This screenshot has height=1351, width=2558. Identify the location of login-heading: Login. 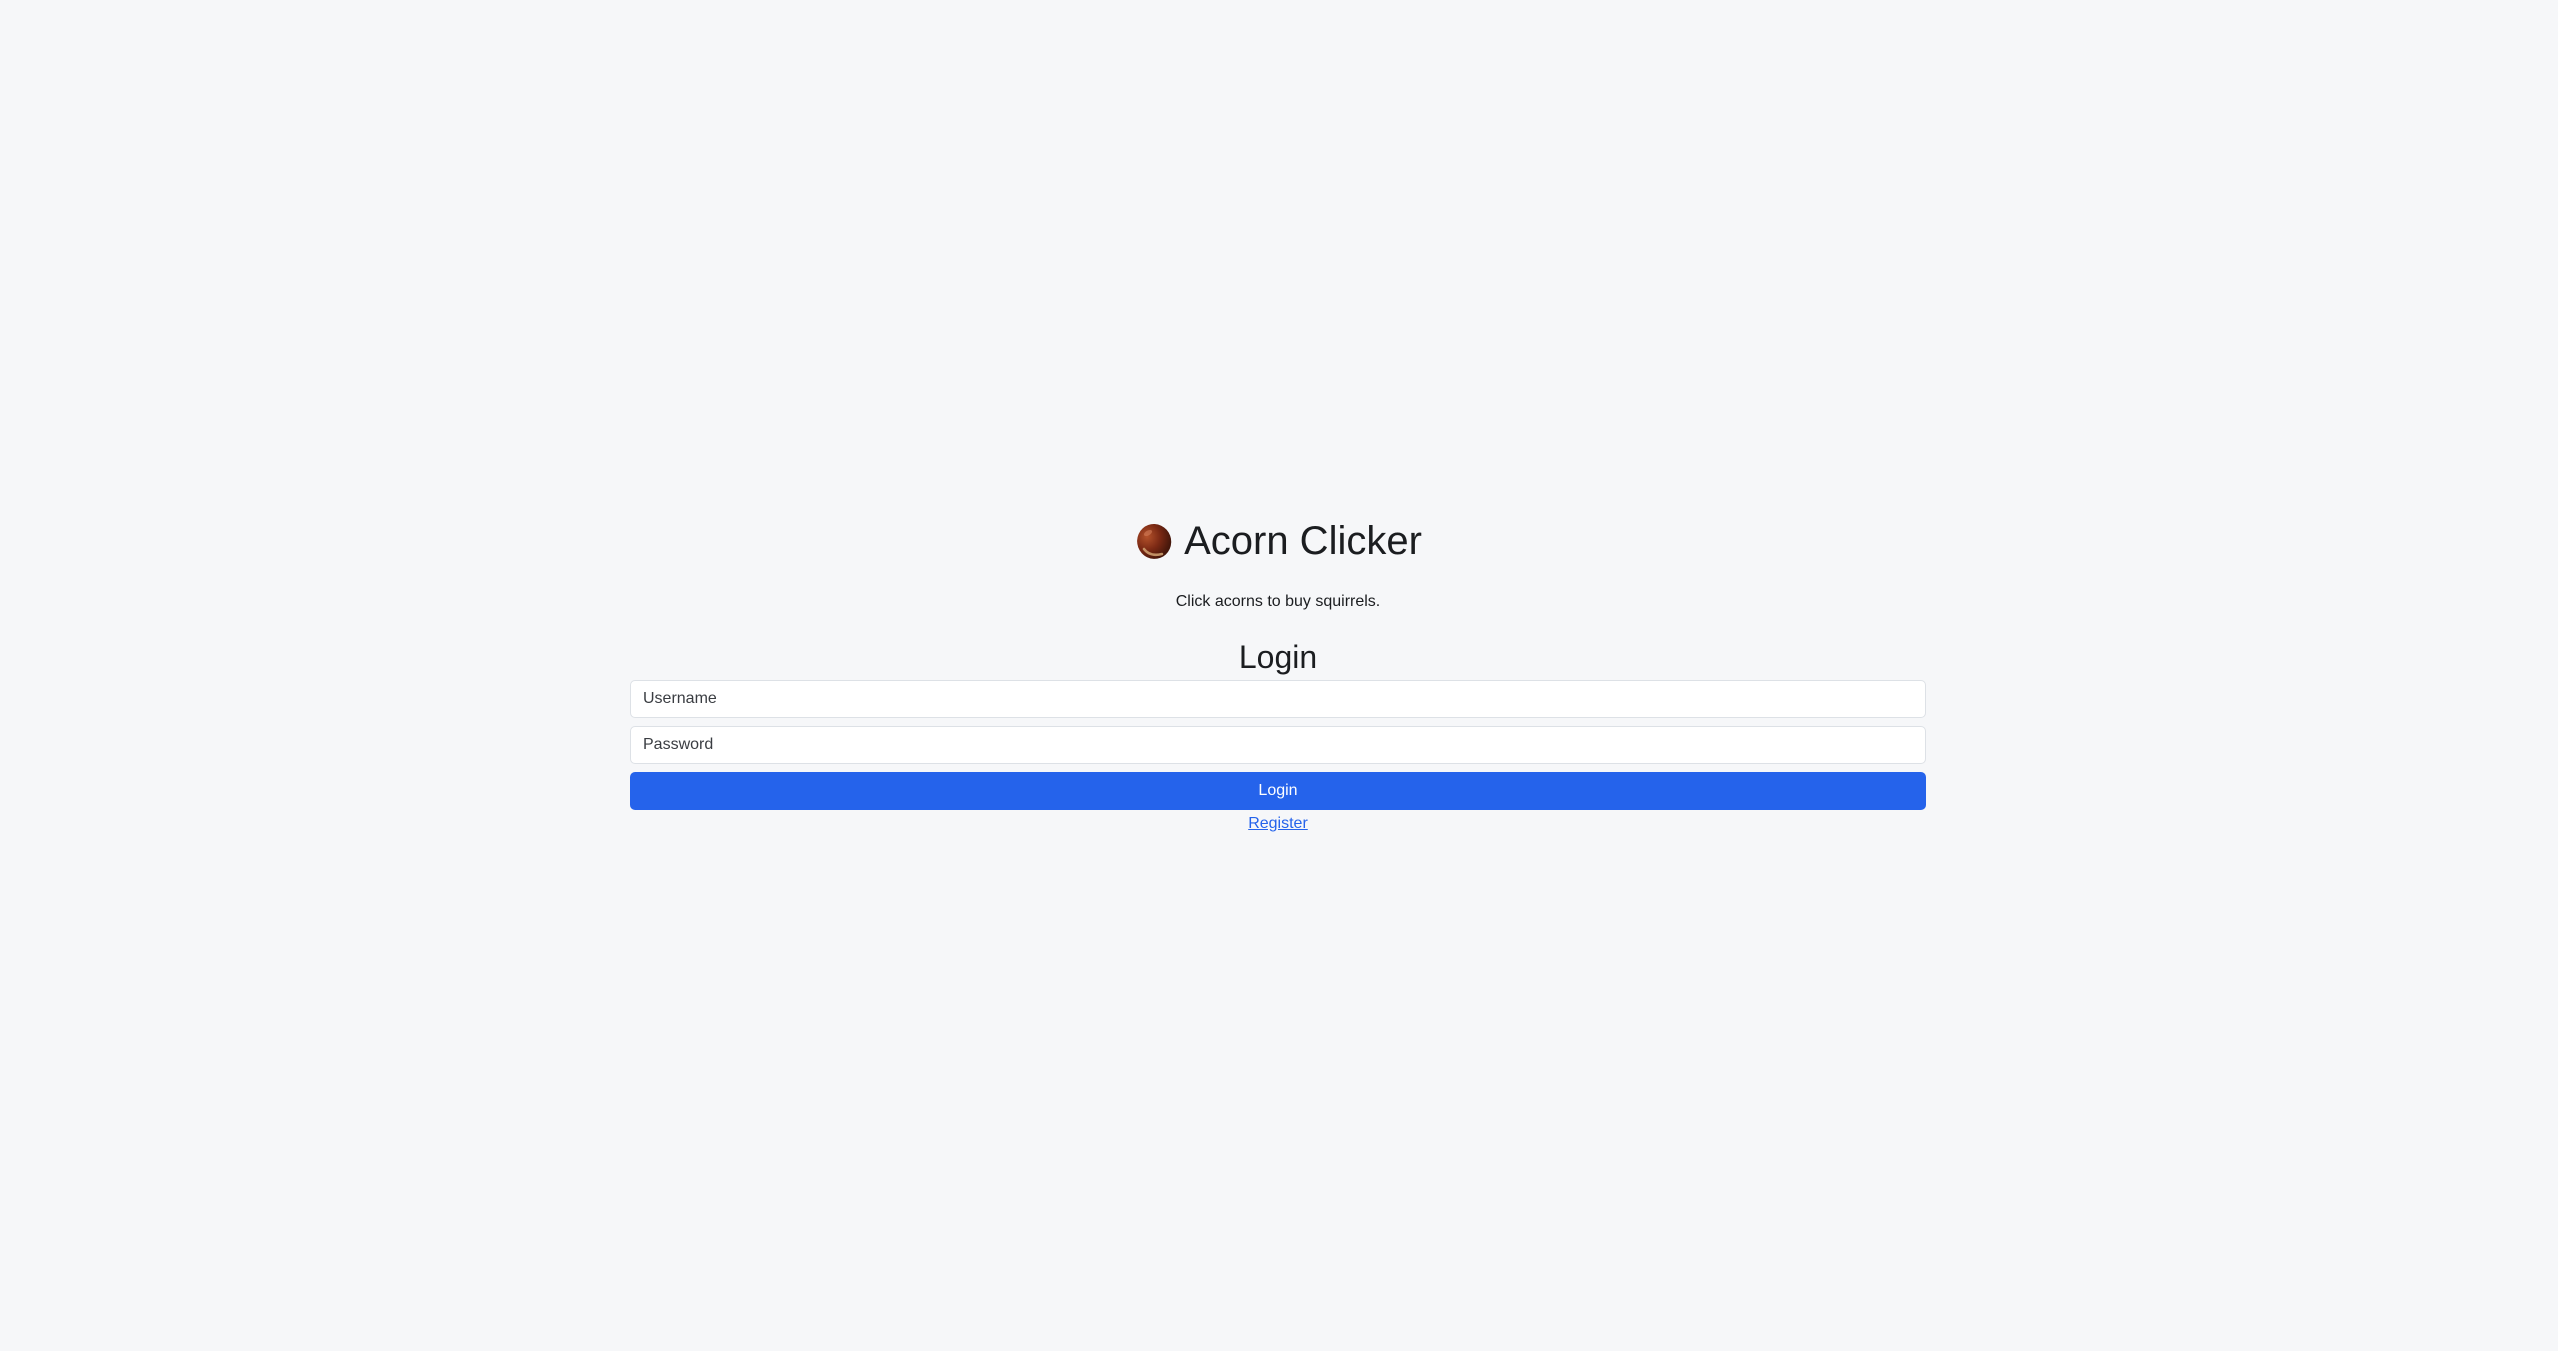
(1278, 657).